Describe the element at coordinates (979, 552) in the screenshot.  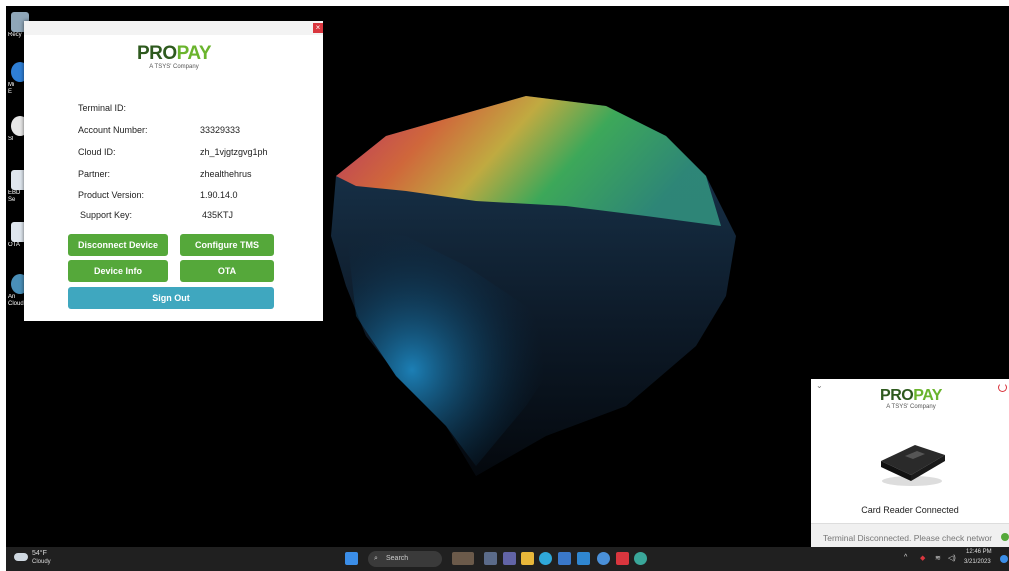
I see `clock-time: 12:46 PM` at that location.